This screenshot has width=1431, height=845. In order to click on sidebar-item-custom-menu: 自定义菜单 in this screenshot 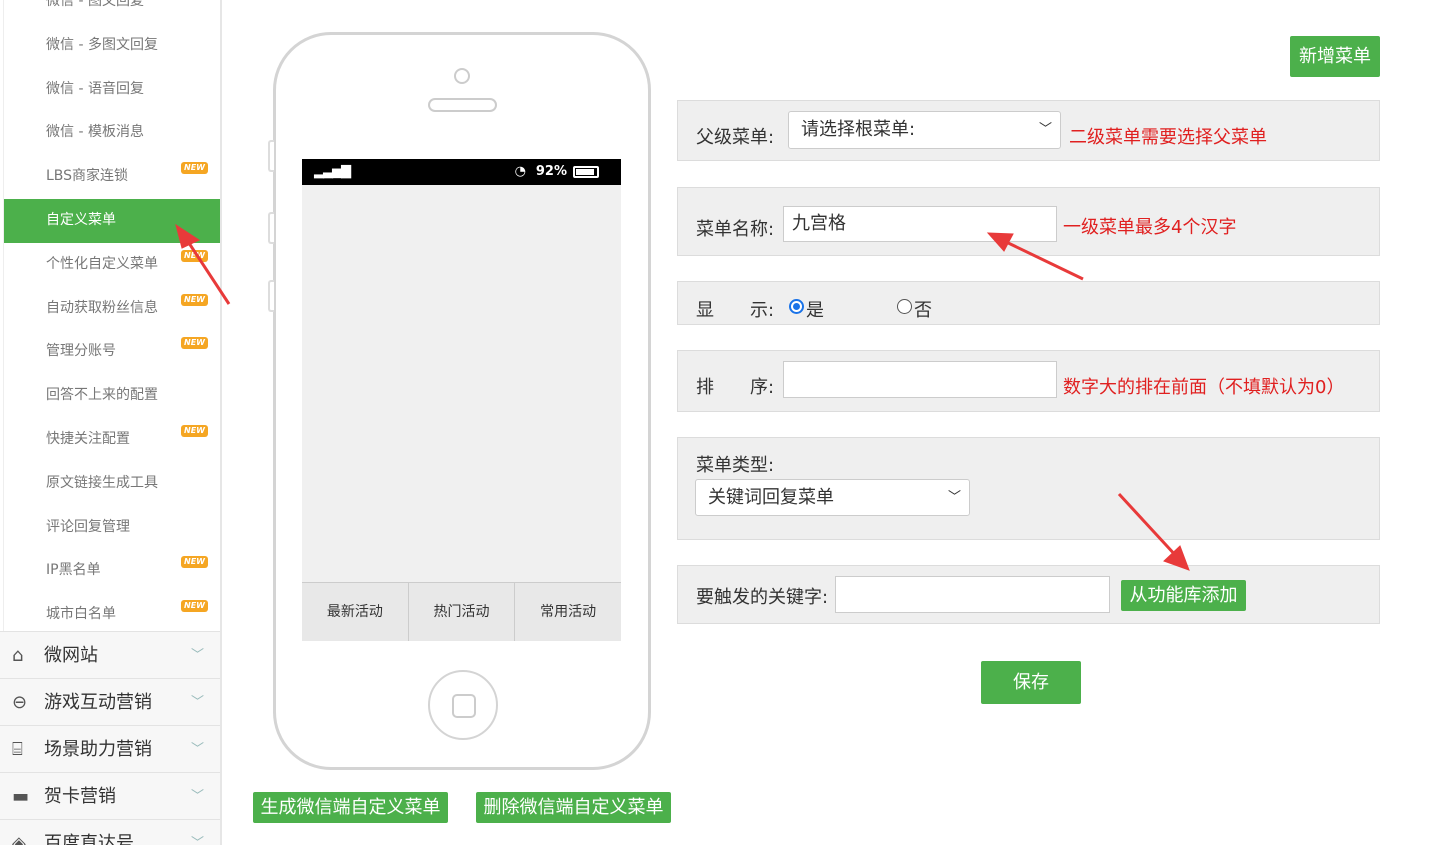, I will do `click(111, 220)`.